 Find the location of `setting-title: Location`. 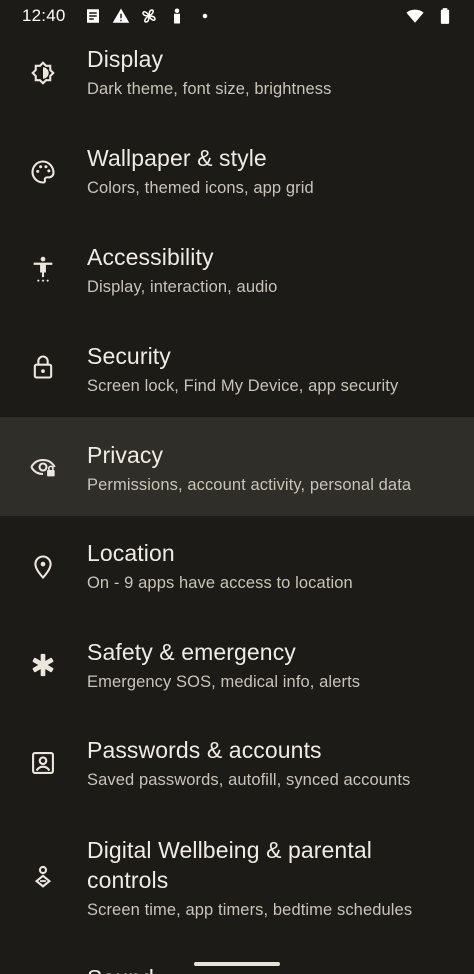

setting-title: Location is located at coordinates (131, 553).